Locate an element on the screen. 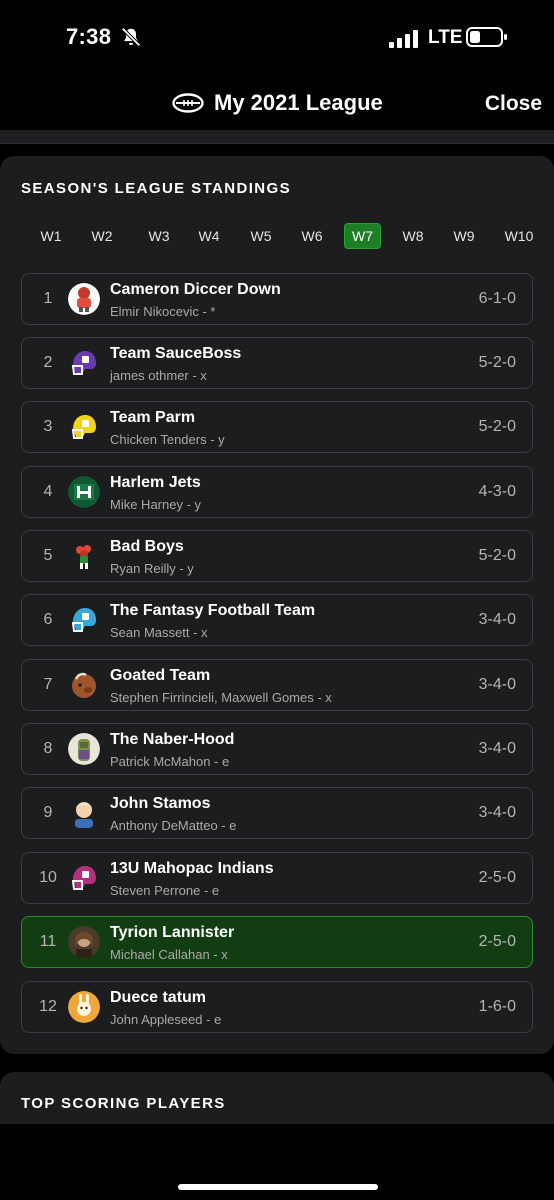 The width and height of the screenshot is (554, 1200). photo-avatar-icon is located at coordinates (84, 942).